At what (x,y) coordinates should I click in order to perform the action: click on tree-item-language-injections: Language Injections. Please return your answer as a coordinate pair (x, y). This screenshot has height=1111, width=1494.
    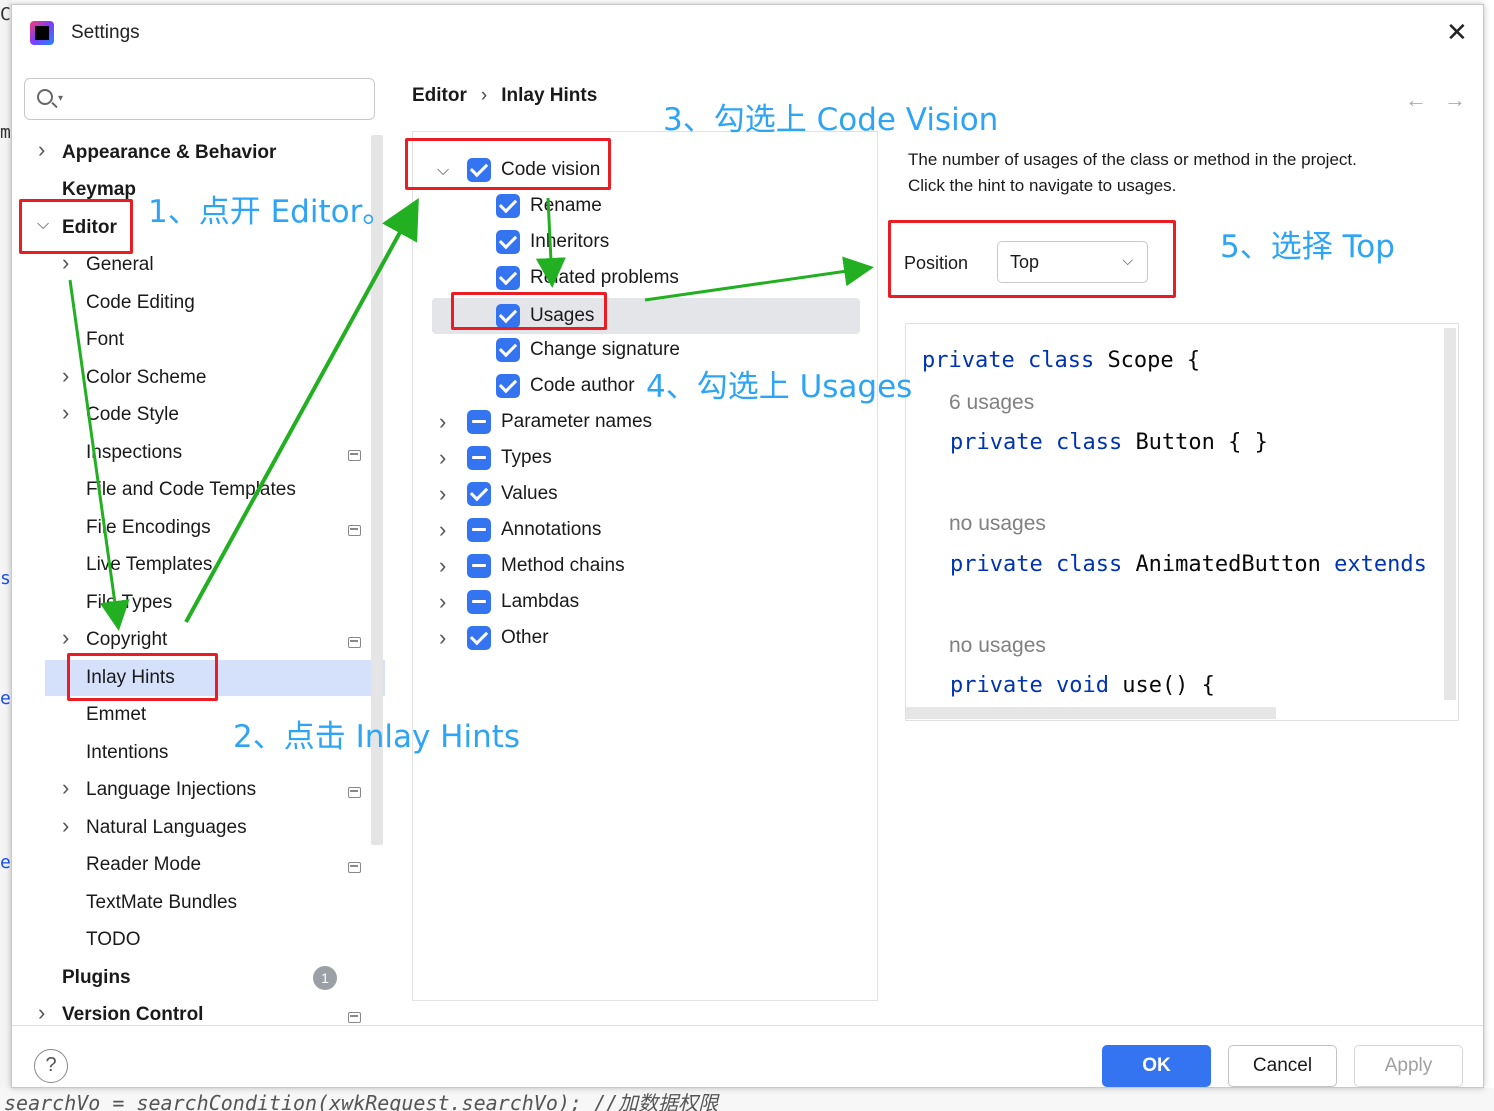
    Looking at the image, I should click on (171, 790).